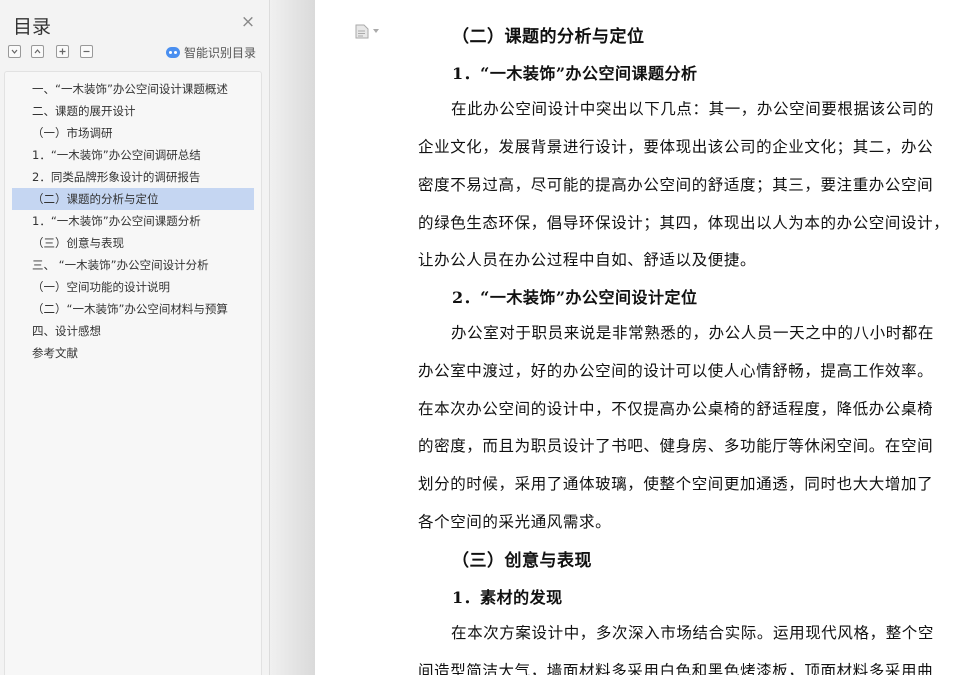 The image size is (980, 675). What do you see at coordinates (693, 633) in the screenshot?
I see `paragraph-line: 在本次方案设计中，多次深入市场结合实际。运用现代风格，整个空` at bounding box center [693, 633].